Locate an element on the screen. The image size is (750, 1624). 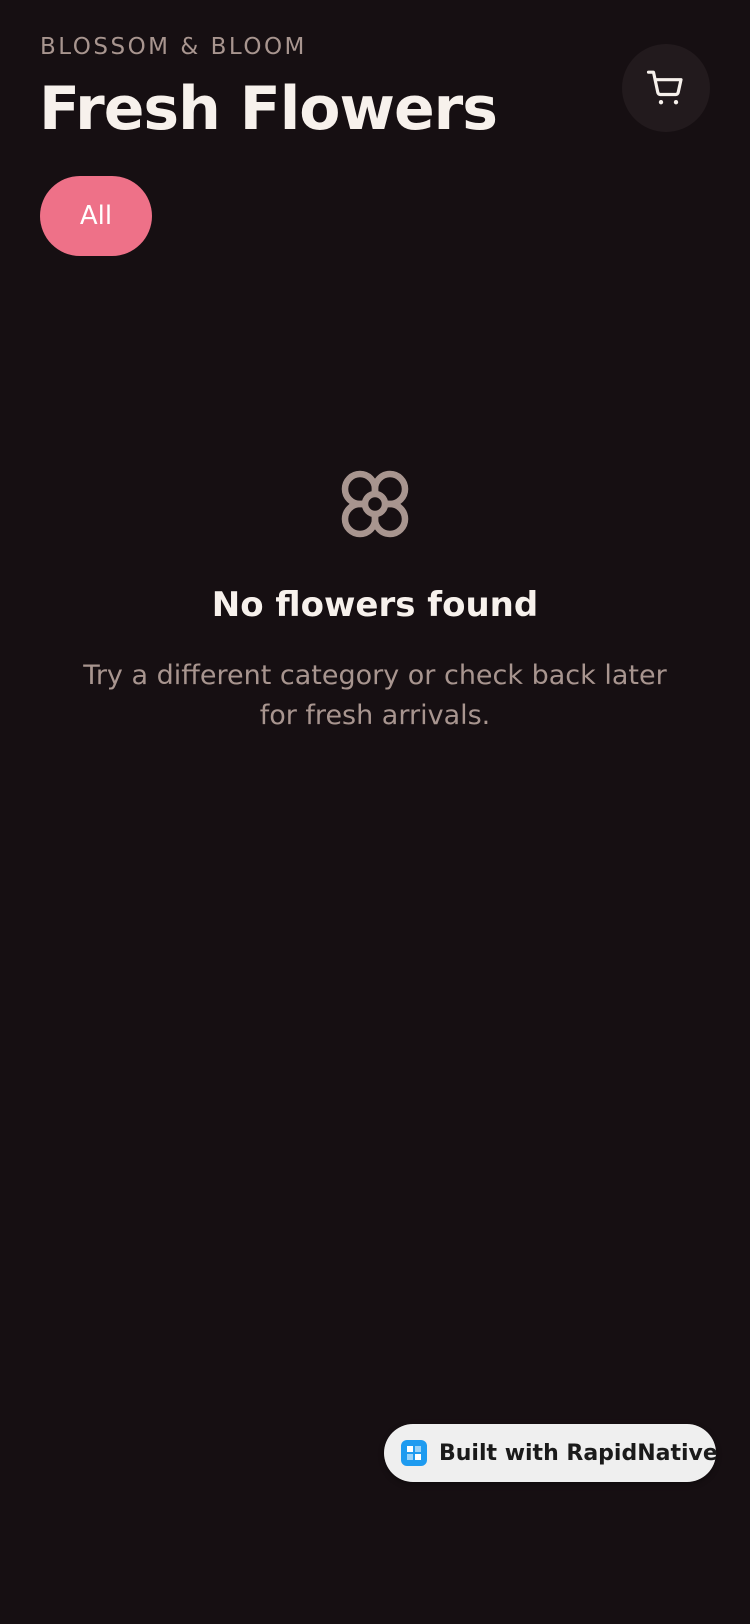
cart-icon is located at coordinates (664, 87).